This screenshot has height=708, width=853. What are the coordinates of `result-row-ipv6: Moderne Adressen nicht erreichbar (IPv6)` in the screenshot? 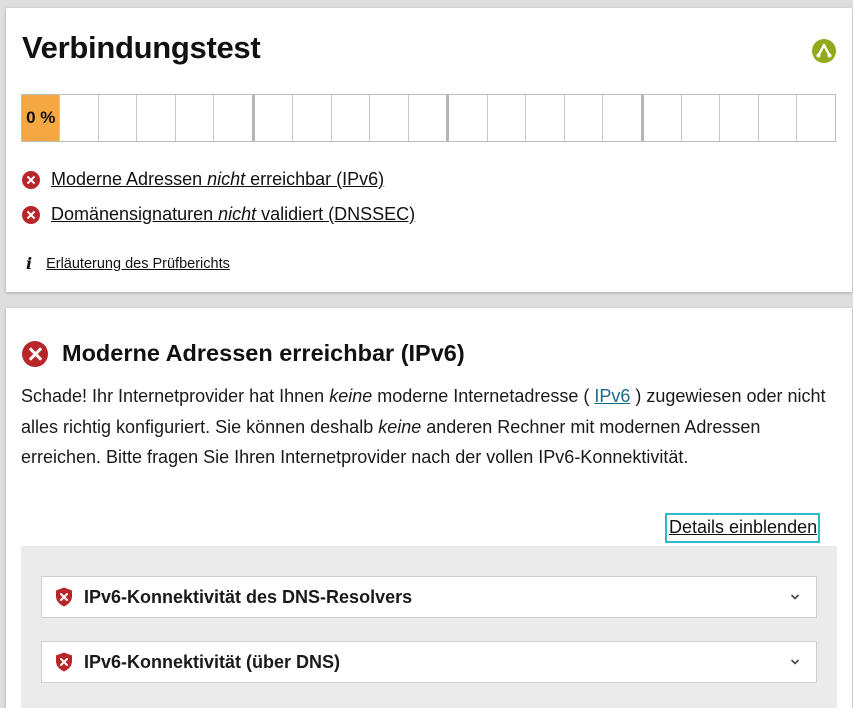 It's located at (203, 179).